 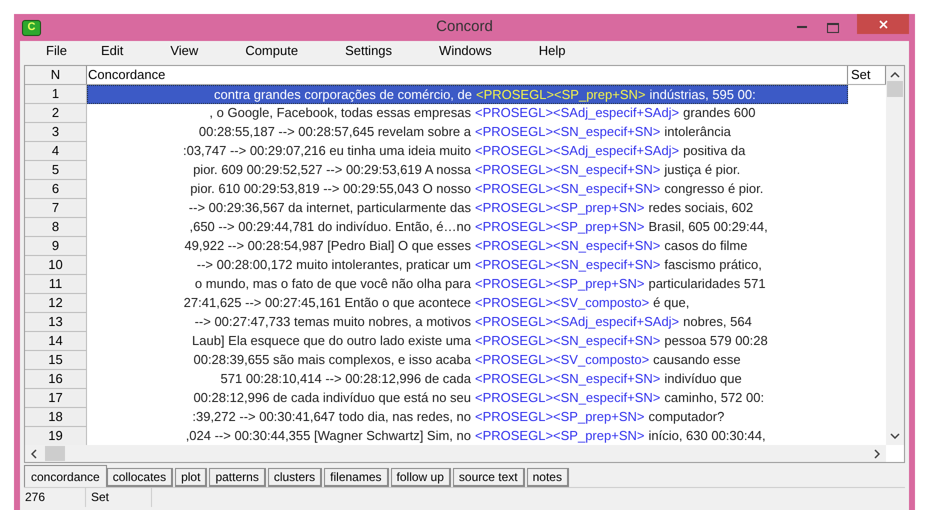 I want to click on left-context: 49,922 --> 00:28:54,987 [Pedro Bial] O que esses, so click(x=327, y=246).